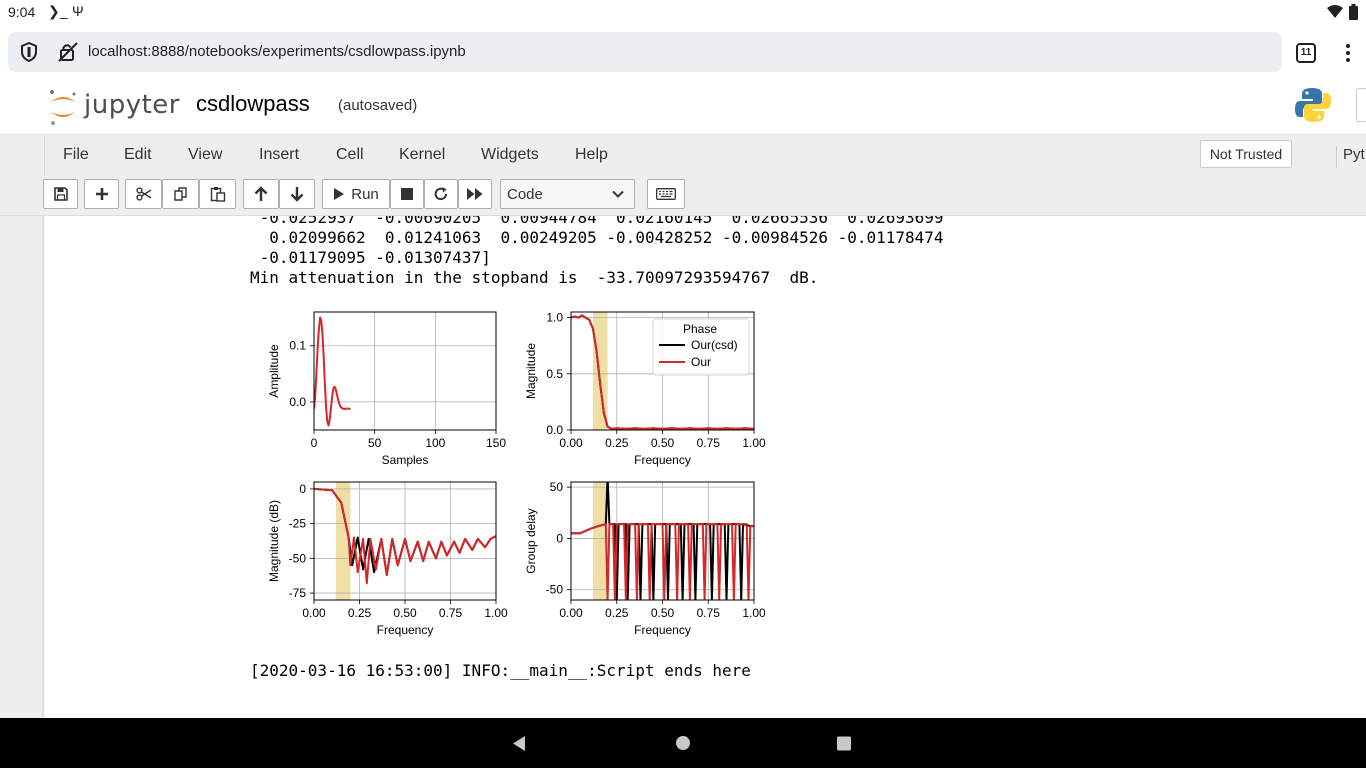 This screenshot has width=1366, height=768. I want to click on y-tick-label: -75, so click(298, 593).